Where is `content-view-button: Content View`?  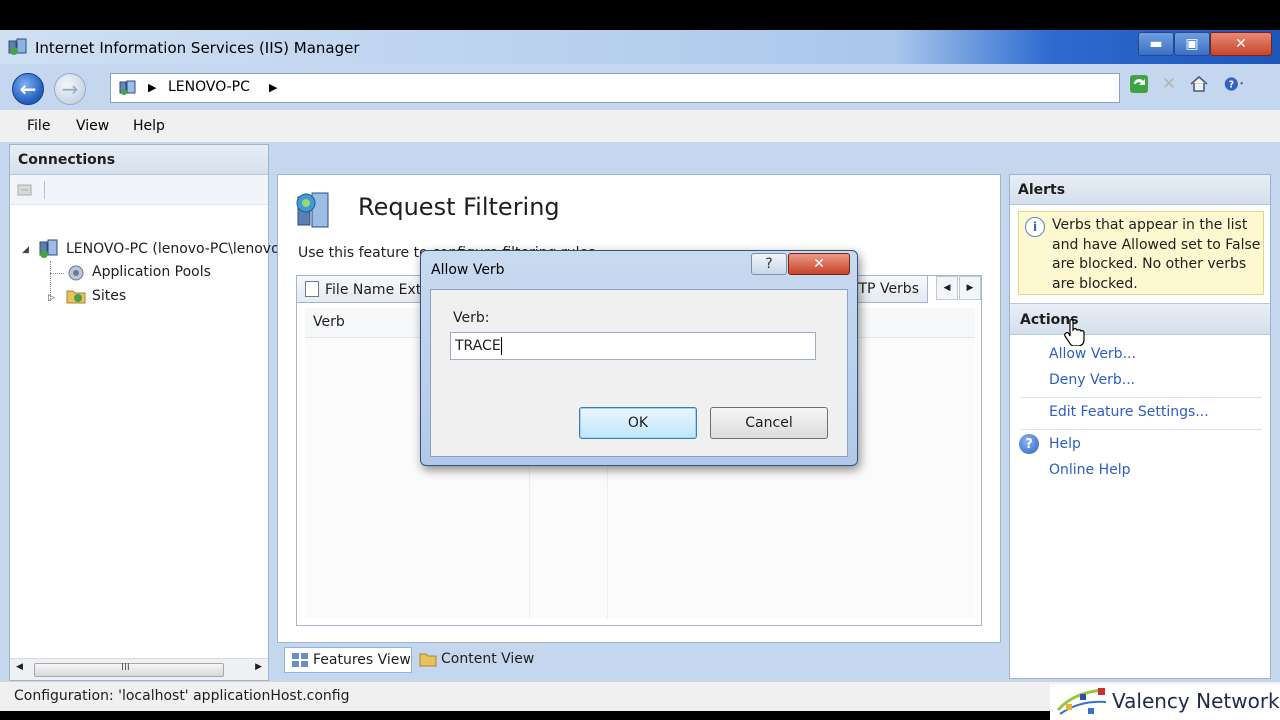
content-view-button: Content View is located at coordinates (478, 660).